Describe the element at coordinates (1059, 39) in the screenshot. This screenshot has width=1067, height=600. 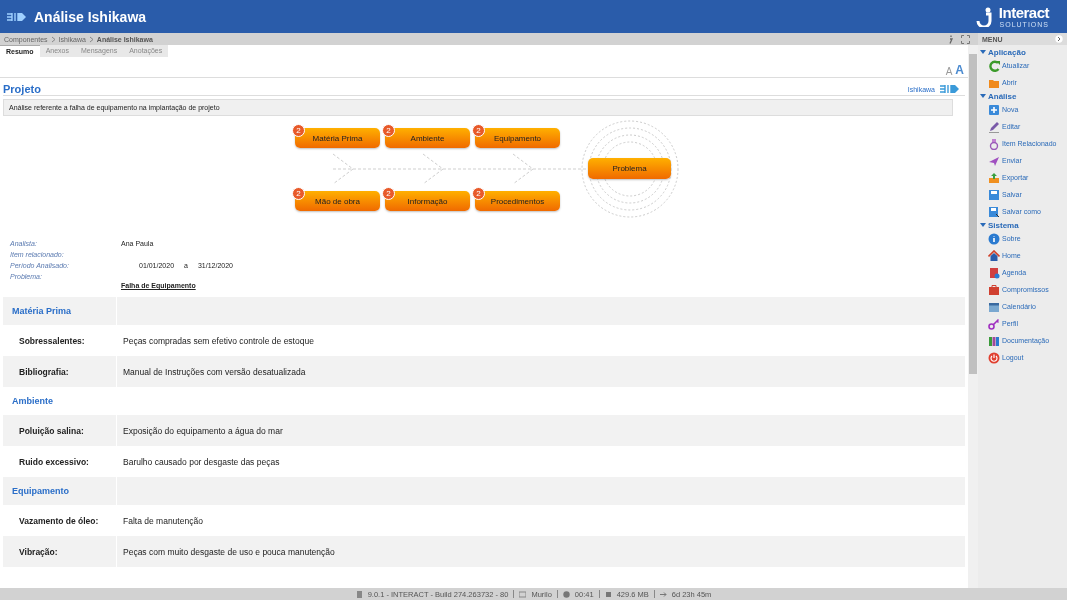
I see `collapse-icon` at that location.